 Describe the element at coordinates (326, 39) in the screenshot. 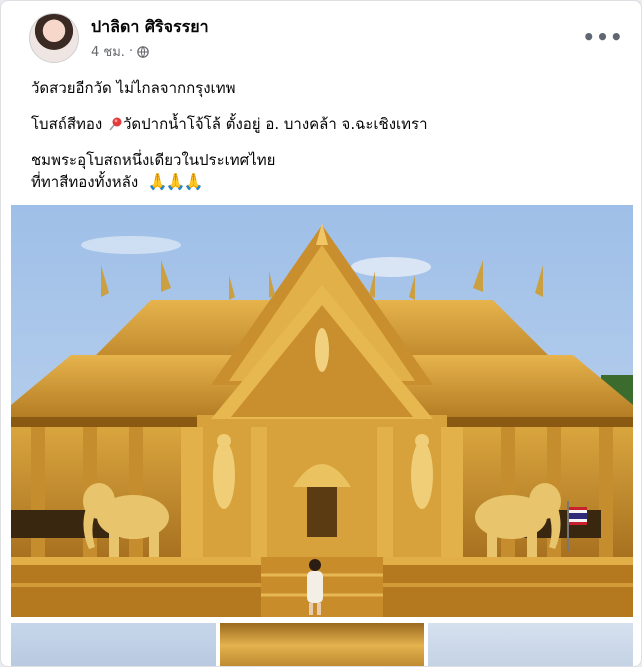

I see `post-header: ปาลิดา ศิริจรรยา 4 ชม. · •••` at that location.